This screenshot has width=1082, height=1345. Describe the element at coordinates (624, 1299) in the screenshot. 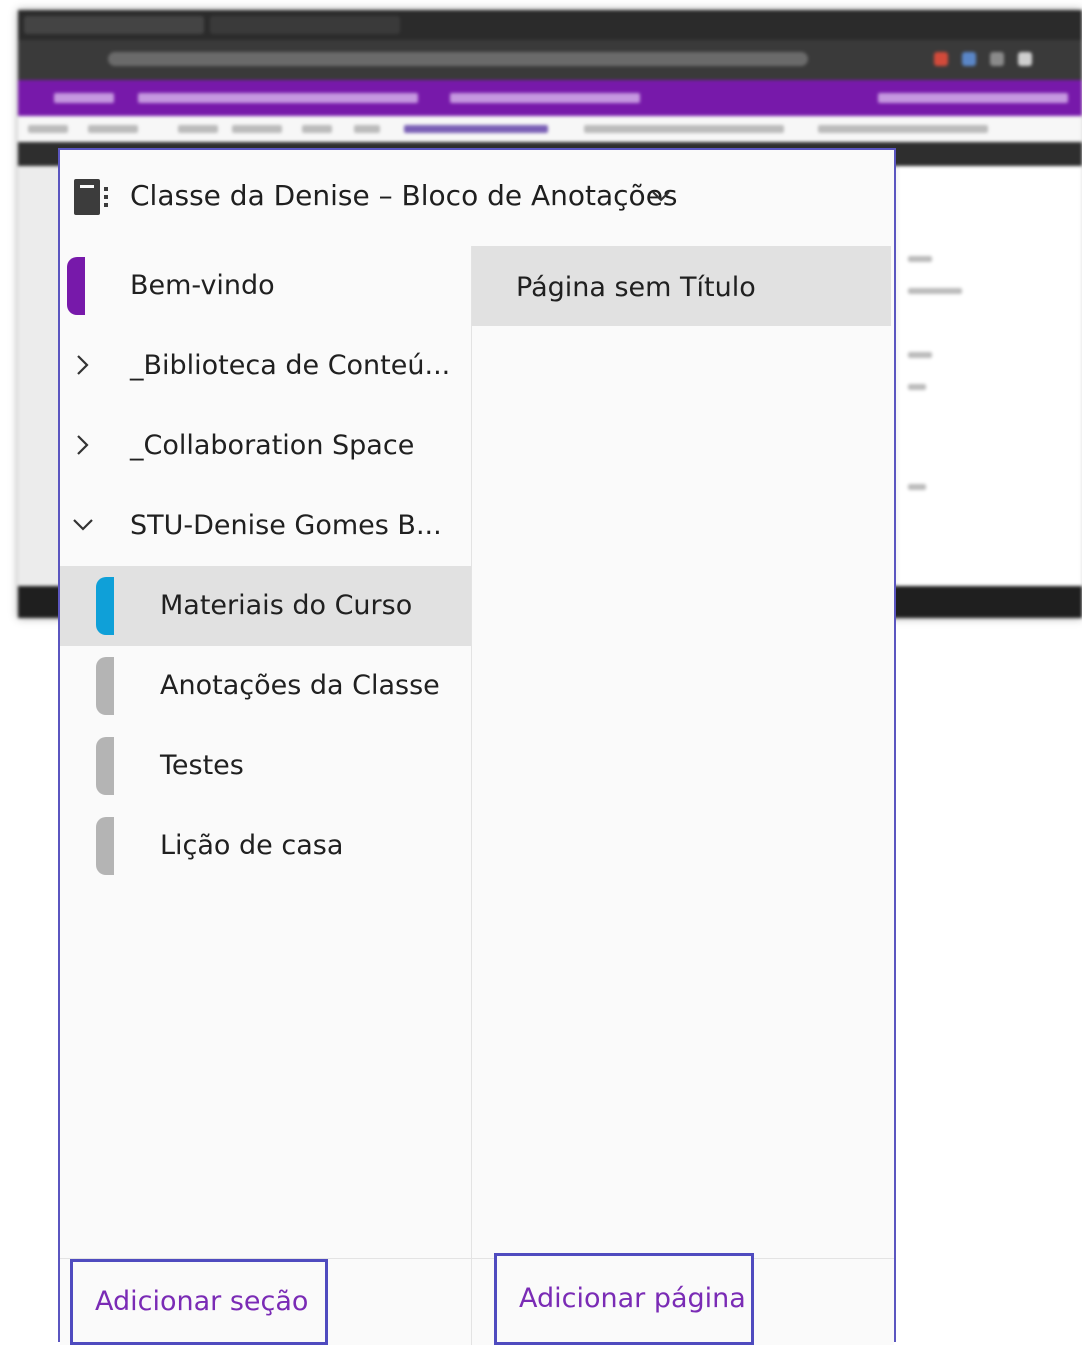

I see `add-page-button: Adicionar página` at that location.